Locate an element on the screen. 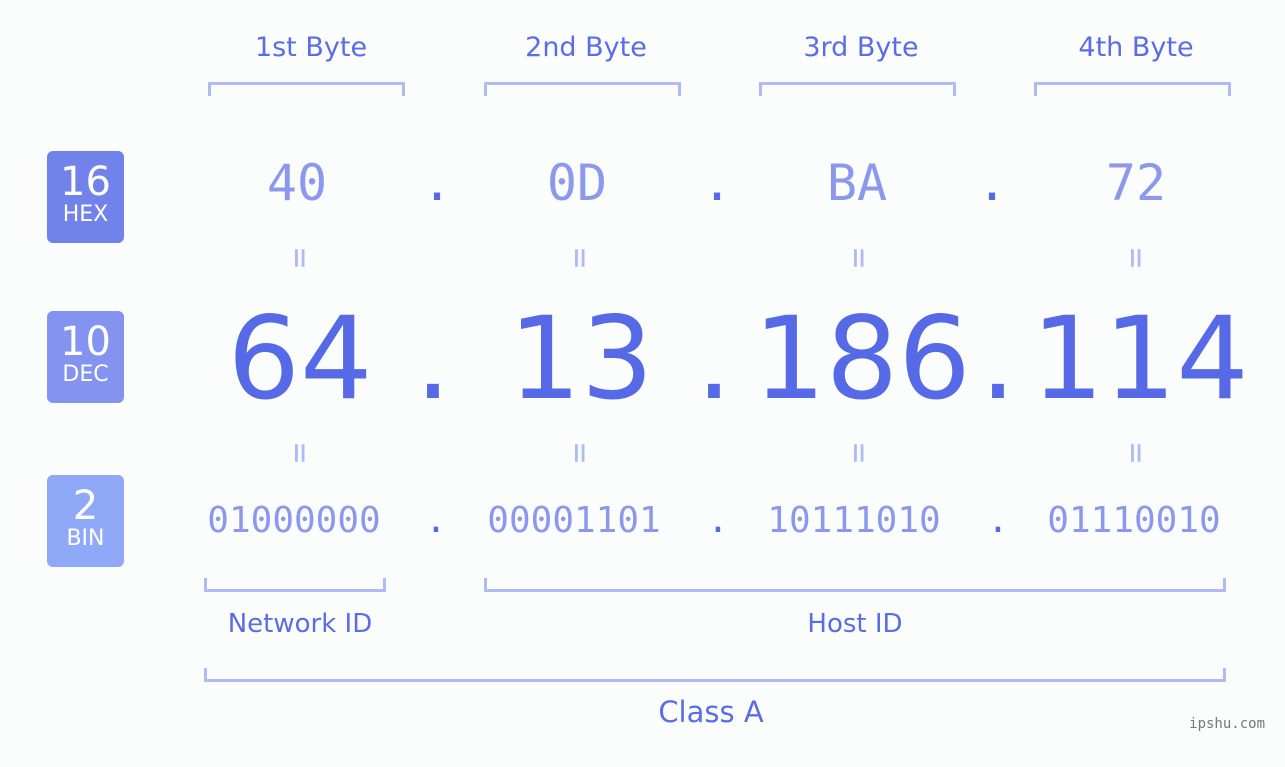 The image size is (1285, 767). dec-badge-base: 10 is located at coordinates (85, 342).